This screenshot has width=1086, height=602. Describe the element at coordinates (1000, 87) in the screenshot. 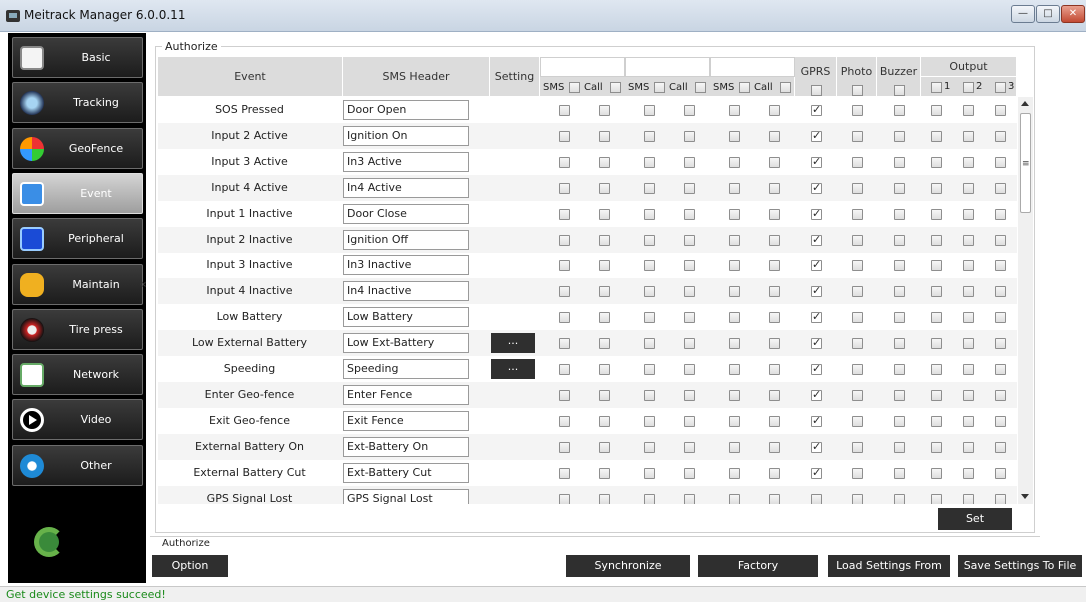

I see `output-3-all-checkbox` at that location.